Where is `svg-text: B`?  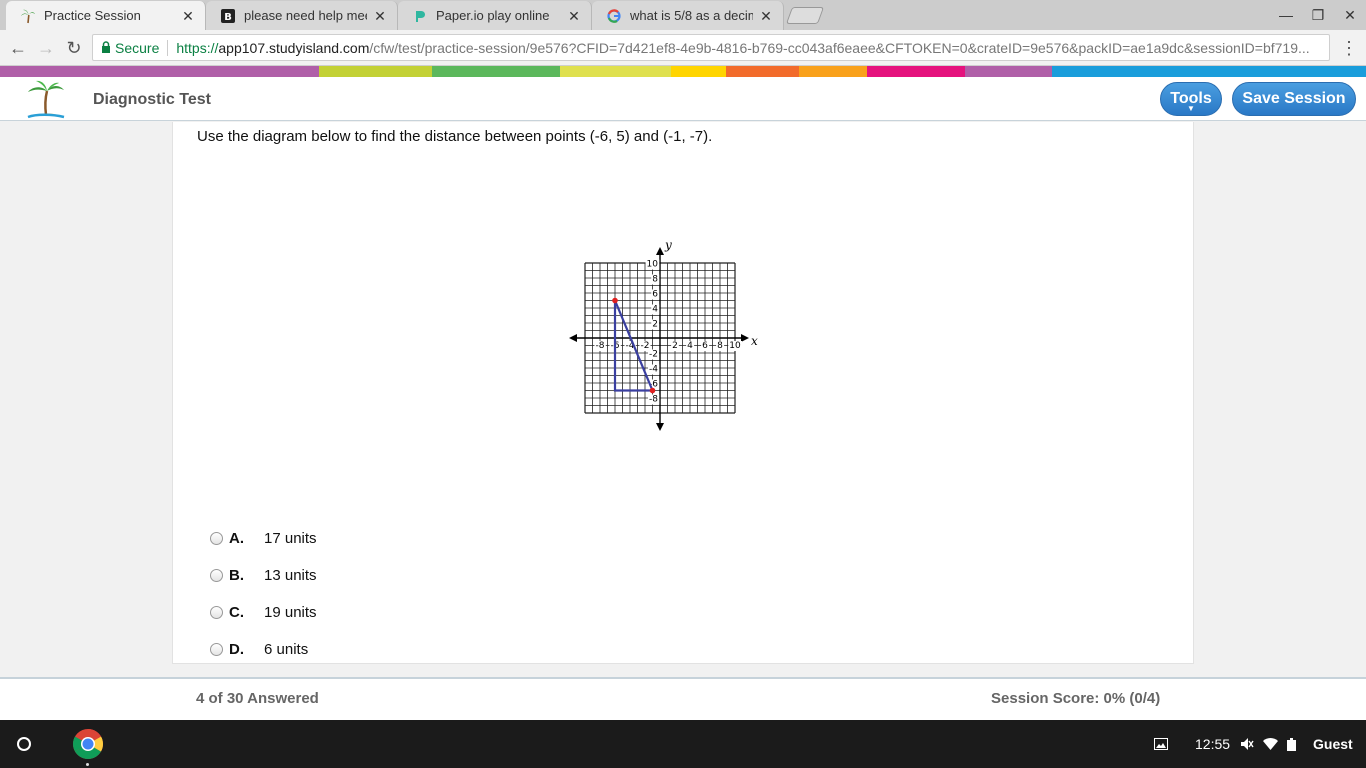
svg-text: B is located at coordinates (228, 17).